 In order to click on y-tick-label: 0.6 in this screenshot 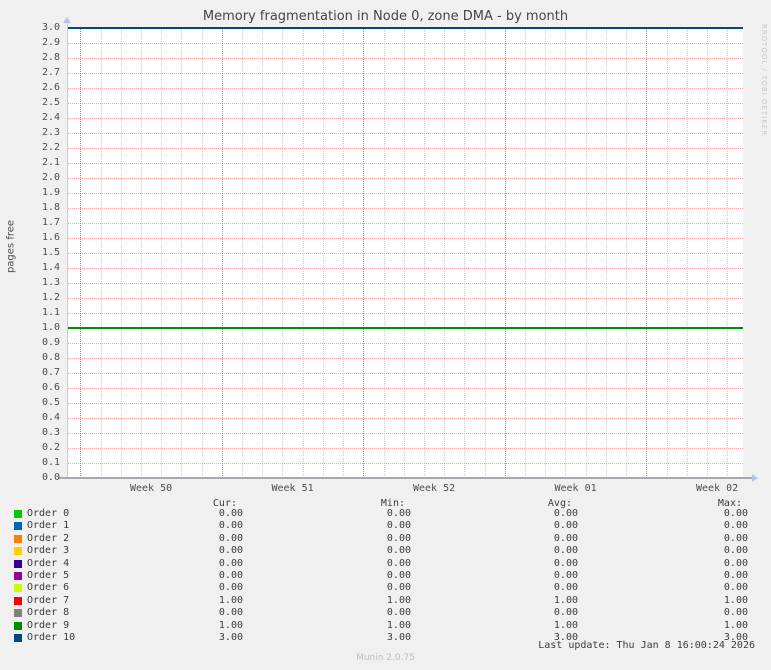, I will do `click(50, 387)`.